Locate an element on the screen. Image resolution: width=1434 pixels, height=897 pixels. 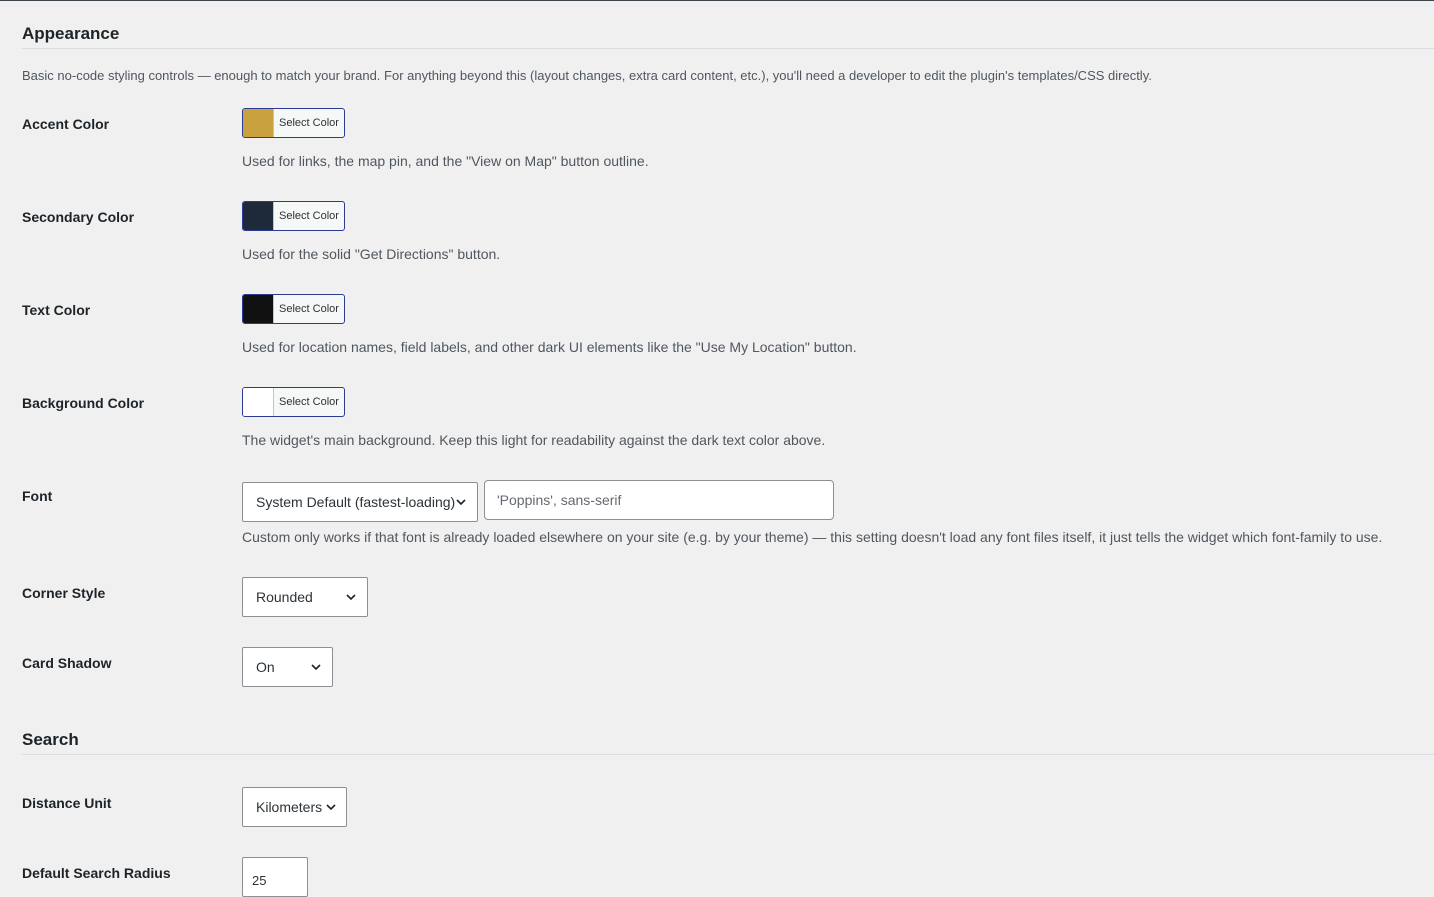
accent-color-swatch is located at coordinates (258, 123).